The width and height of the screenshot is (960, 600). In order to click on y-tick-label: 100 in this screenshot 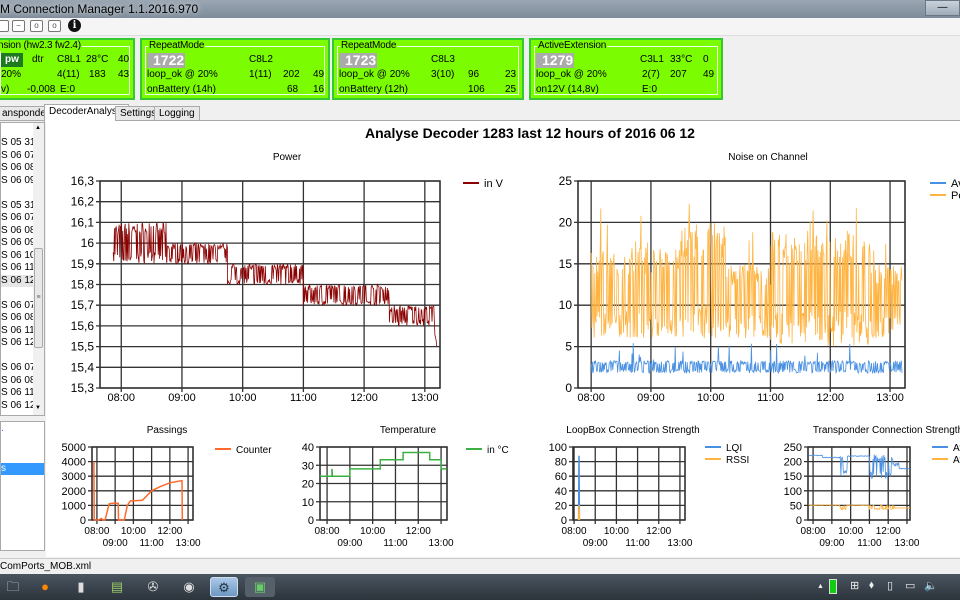, I will do `click(793, 492)`.